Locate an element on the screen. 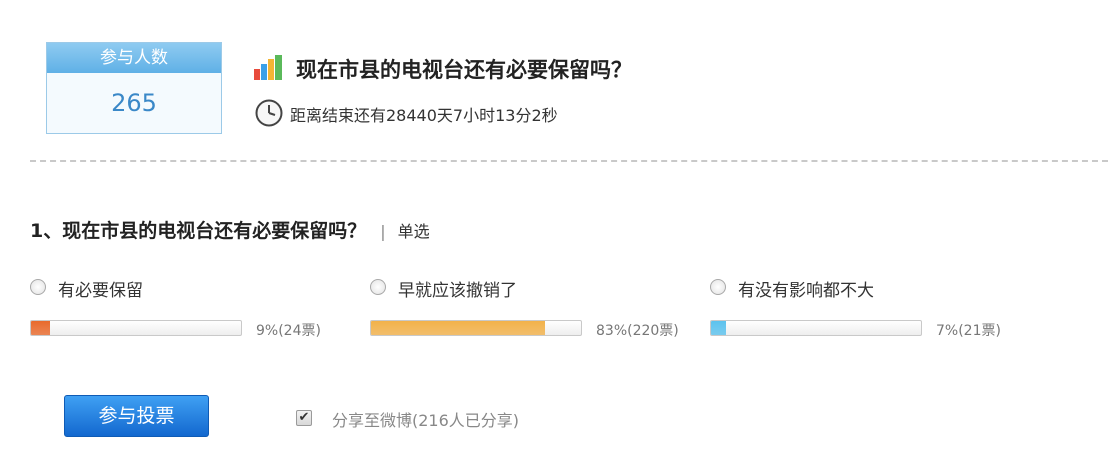 The image size is (1108, 462). option-2-radio is located at coordinates (378, 287).